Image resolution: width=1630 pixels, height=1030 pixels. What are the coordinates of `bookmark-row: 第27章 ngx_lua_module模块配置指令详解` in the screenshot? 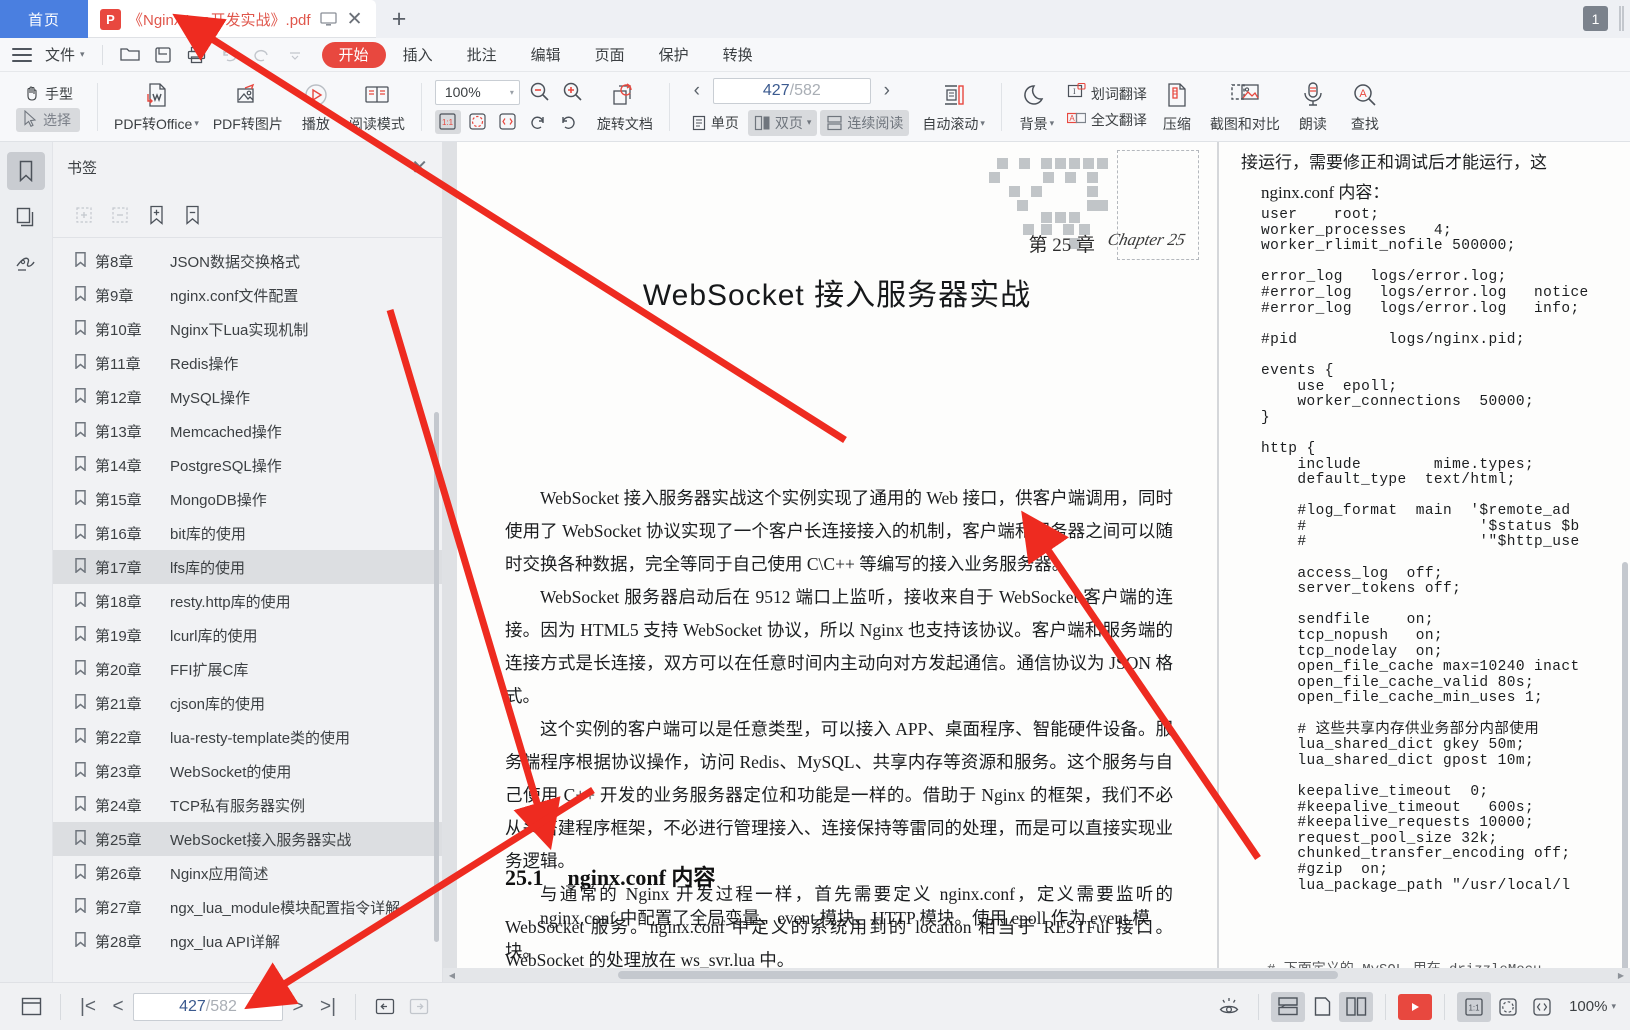 It's located at (247, 907).